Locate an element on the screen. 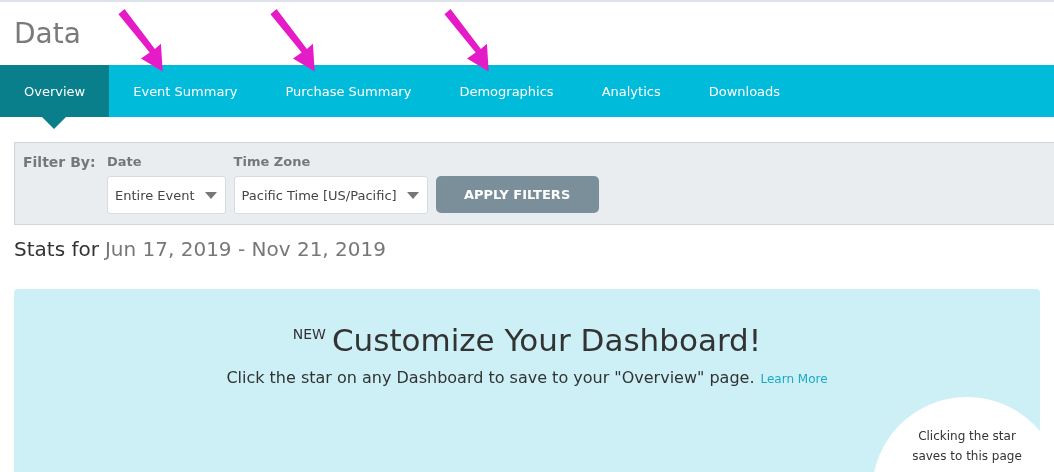 The image size is (1054, 472). nav-tab: Overview is located at coordinates (55, 91).